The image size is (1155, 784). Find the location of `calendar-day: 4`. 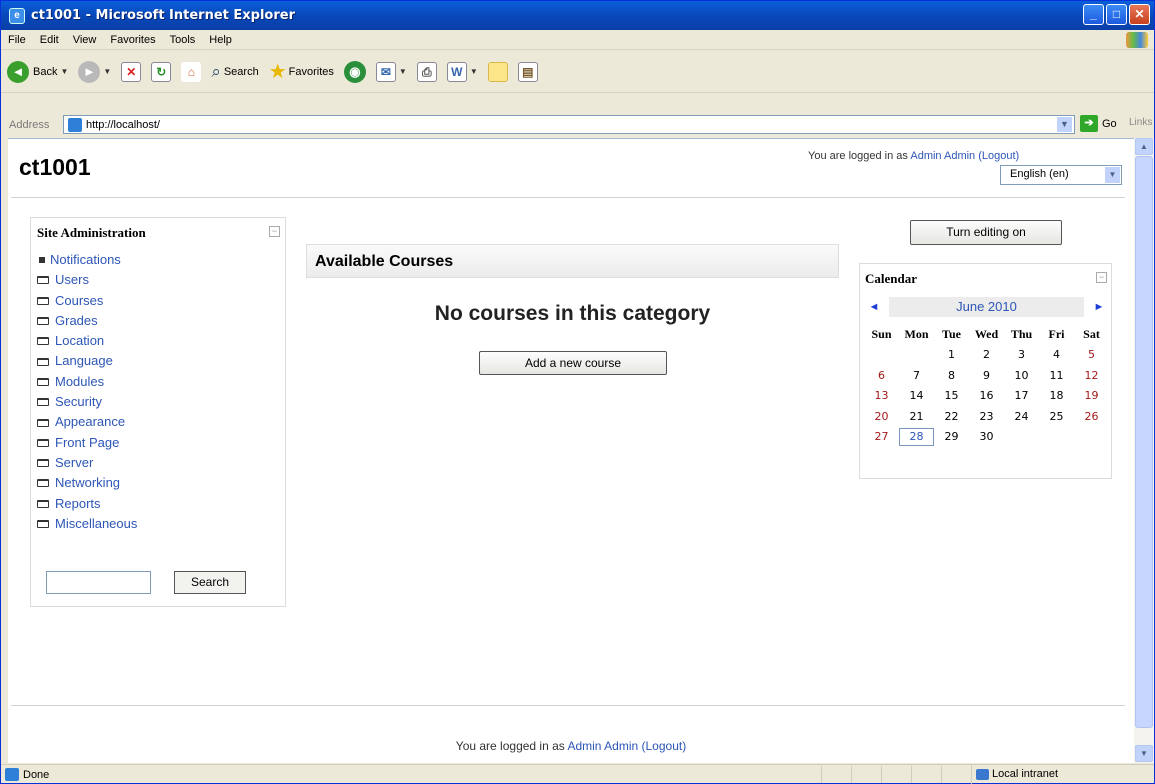

calendar-day: 4 is located at coordinates (1056, 354).